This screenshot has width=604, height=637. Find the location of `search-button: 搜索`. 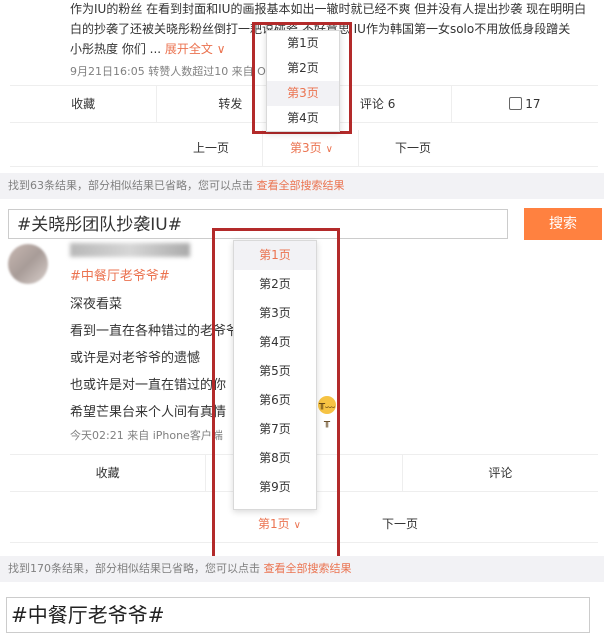

search-button: 搜索 is located at coordinates (563, 224).